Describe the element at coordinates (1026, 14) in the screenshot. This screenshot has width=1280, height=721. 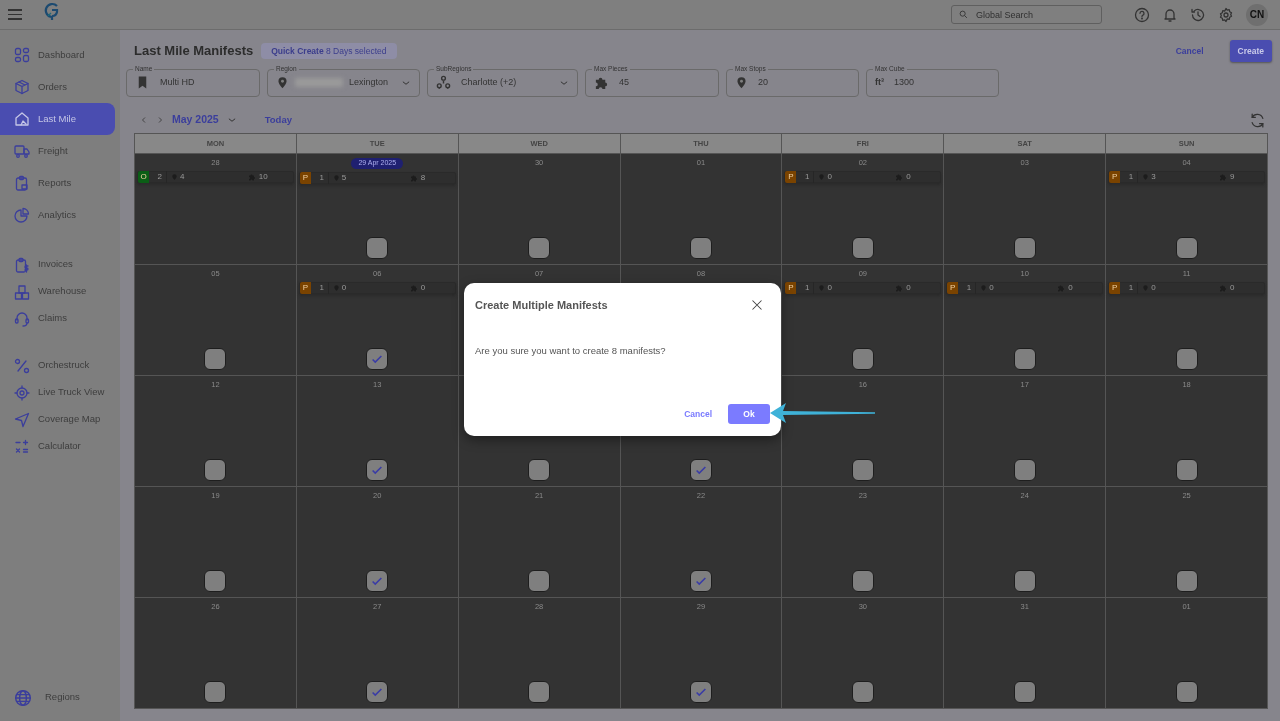
I see `search-field: Global Search` at that location.